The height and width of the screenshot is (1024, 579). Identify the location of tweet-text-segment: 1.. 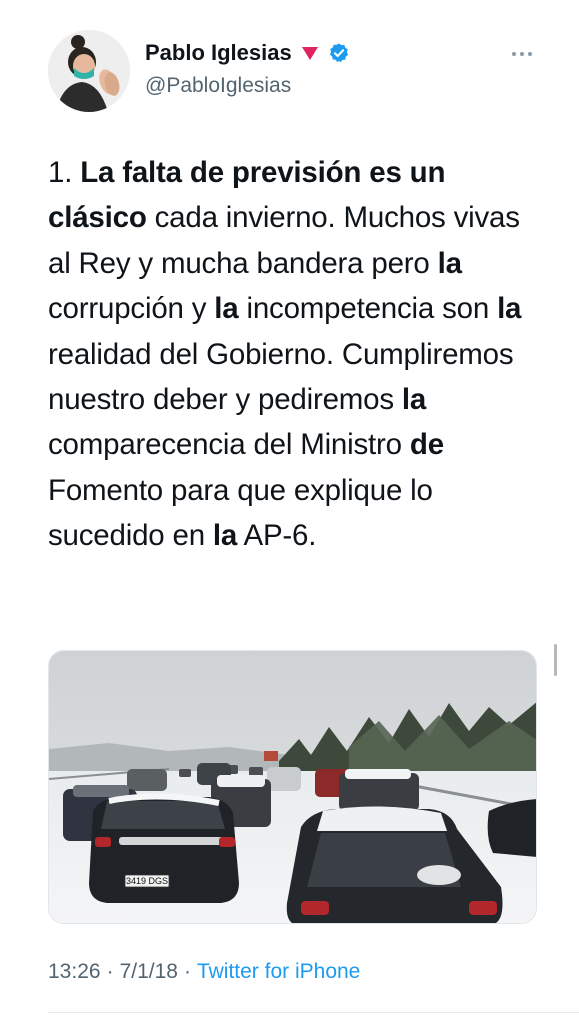
(64, 172).